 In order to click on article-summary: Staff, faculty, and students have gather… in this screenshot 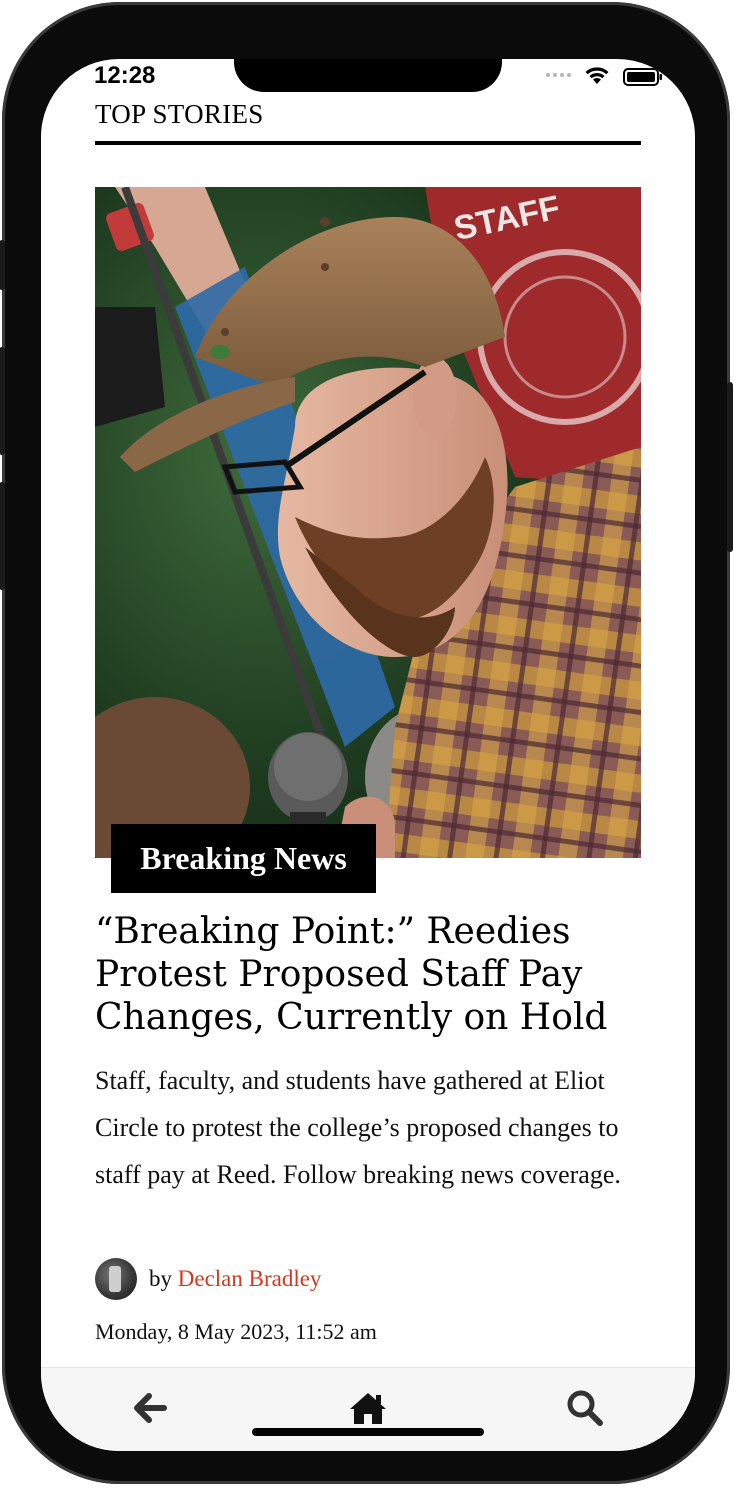, I will do `click(358, 1127)`.